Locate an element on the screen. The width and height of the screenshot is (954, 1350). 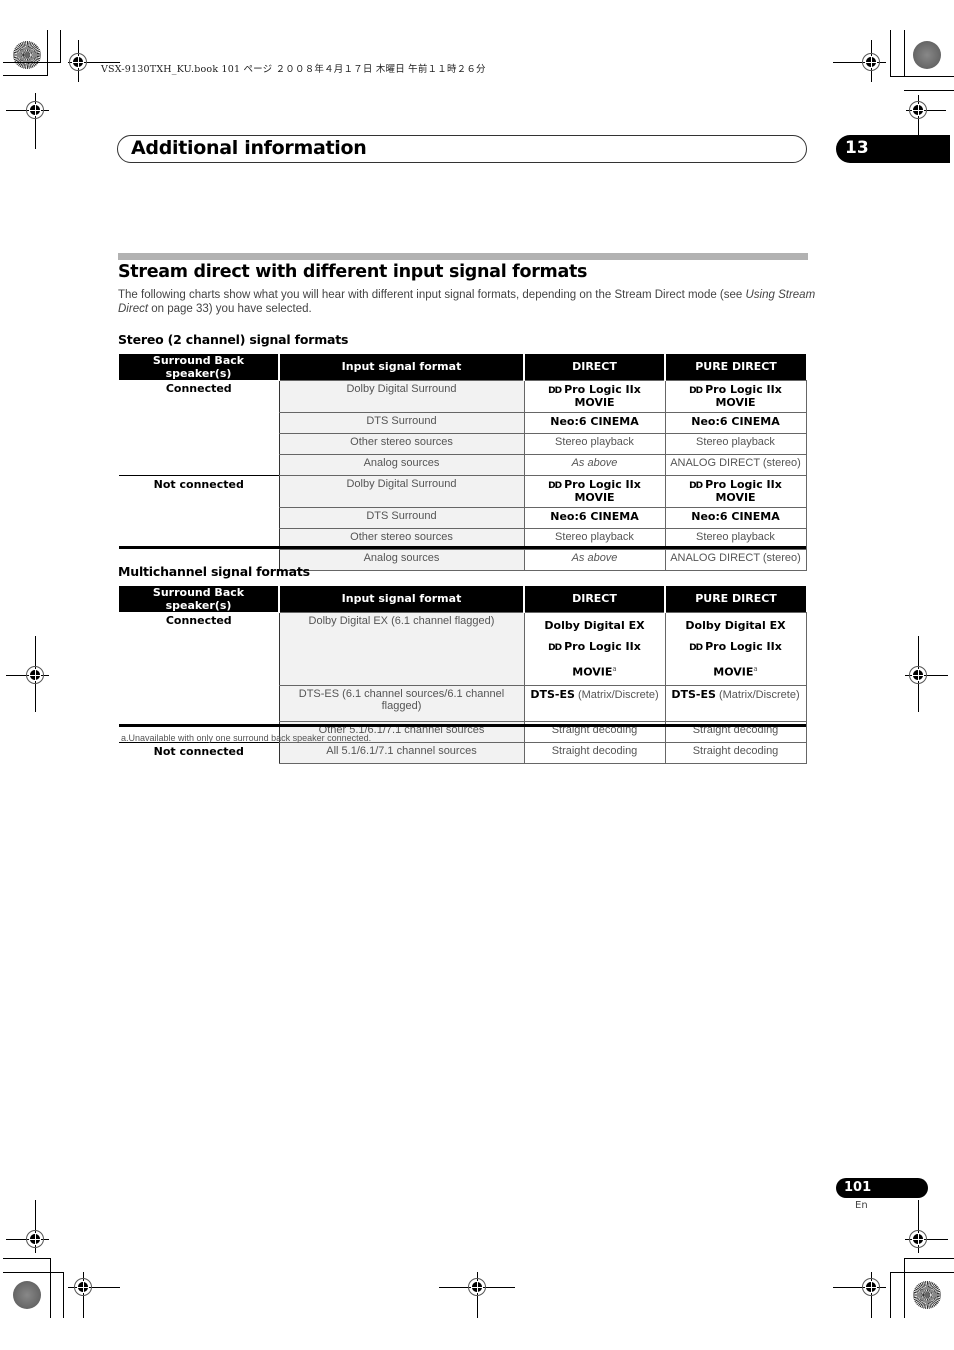
page-number-badge: 101 is located at coordinates (882, 1188).